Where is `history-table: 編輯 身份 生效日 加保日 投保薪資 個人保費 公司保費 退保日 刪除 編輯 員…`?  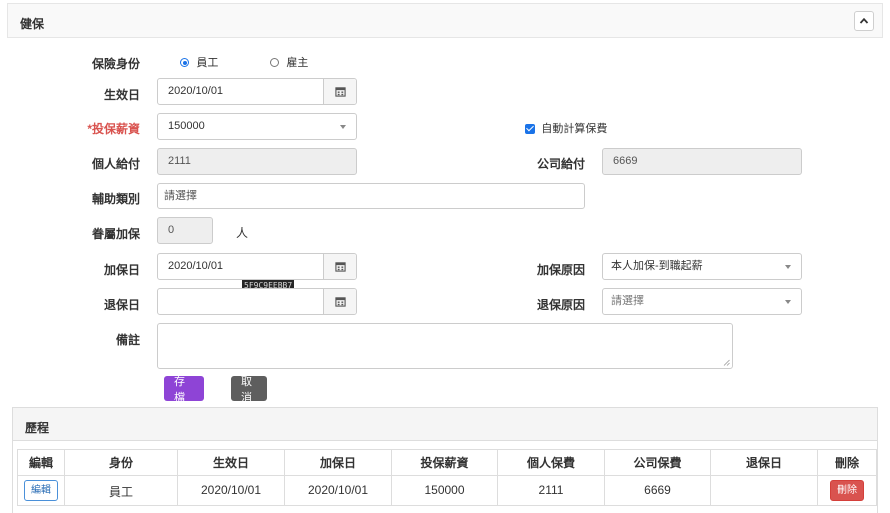 history-table: 編輯 身份 生效日 加保日 投保薪資 個人保費 公司保費 退保日 刪除 編輯 員… is located at coordinates (447, 477).